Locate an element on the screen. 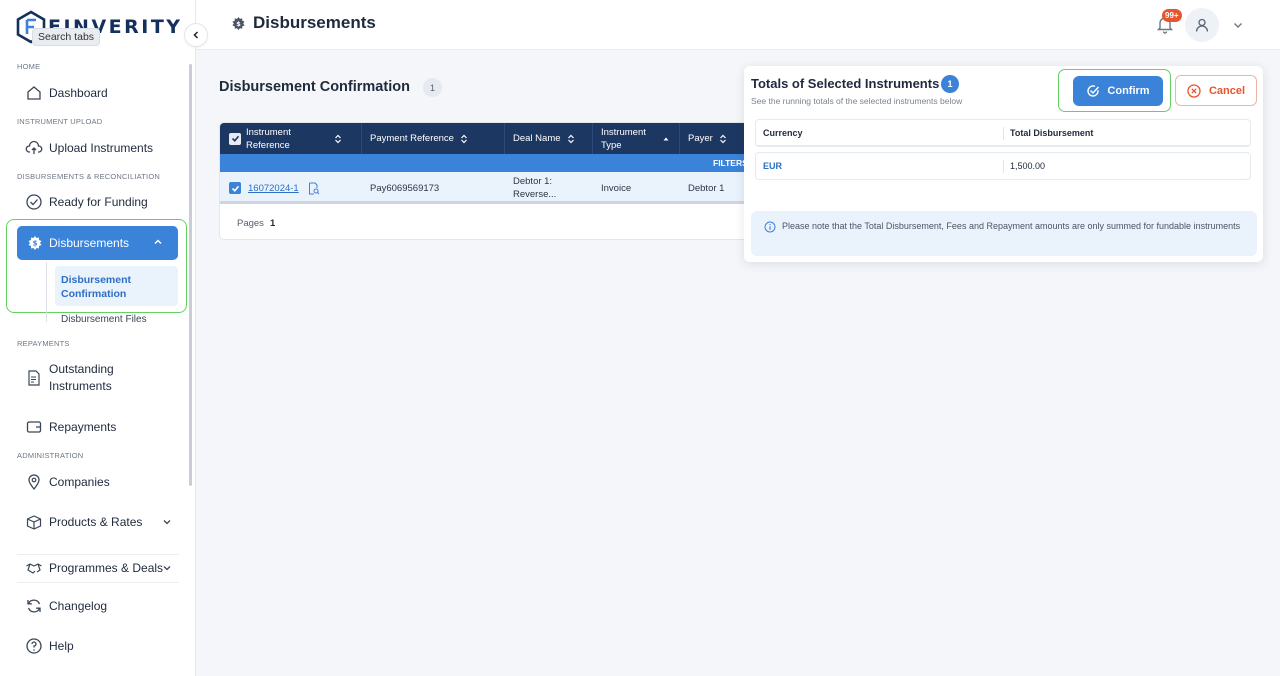  sidebar-item-label: Changelog is located at coordinates (78, 606).